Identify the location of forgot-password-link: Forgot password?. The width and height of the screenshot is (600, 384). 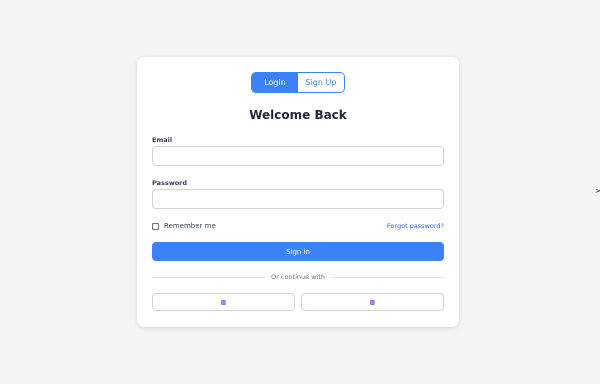
(415, 226).